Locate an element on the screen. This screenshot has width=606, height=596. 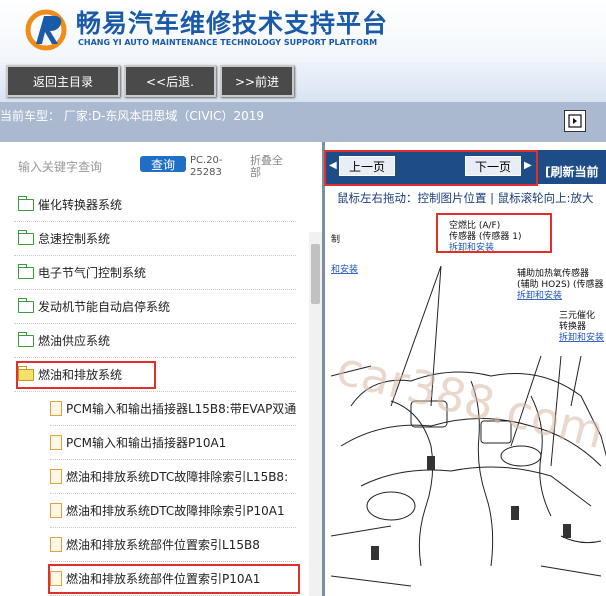
tree-doc-location-l15b8: 燃油和排放系统部件位置索引L15B8 is located at coordinates (173, 545).